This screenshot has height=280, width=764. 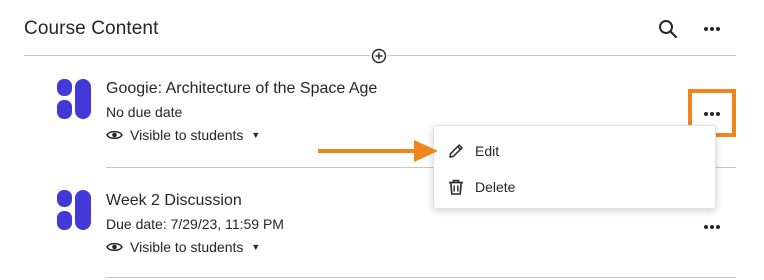 I want to click on plus-circle-icon, so click(x=379, y=56).